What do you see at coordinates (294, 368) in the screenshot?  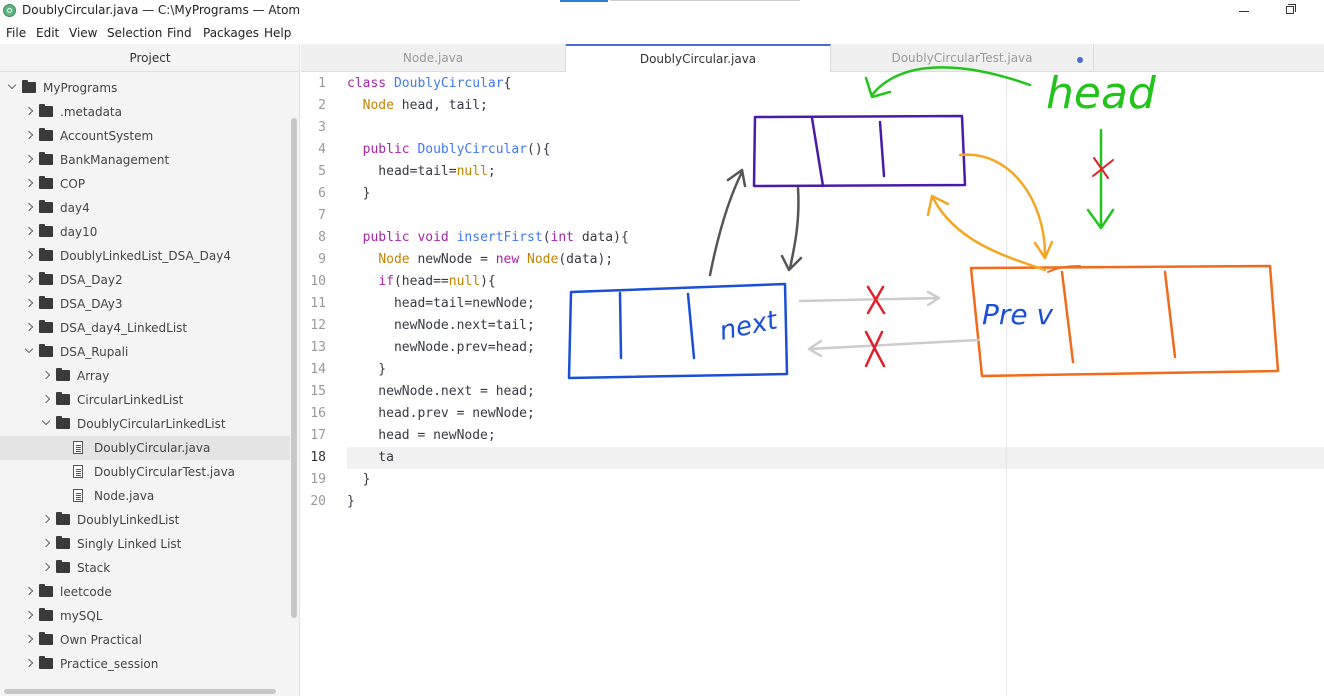 I see `sidebar-vertical-scrollbar` at bounding box center [294, 368].